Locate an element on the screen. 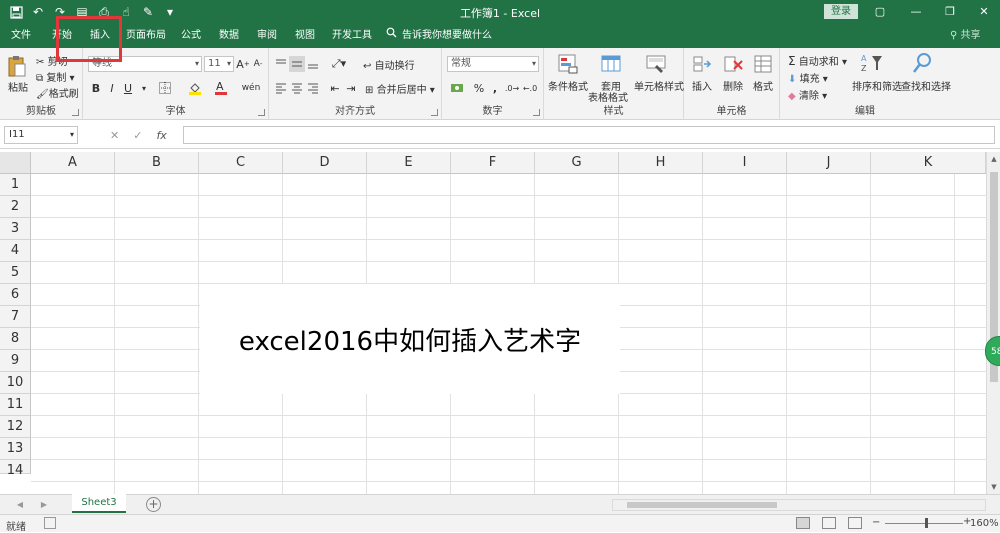  login-button: 登录 is located at coordinates (841, 11).